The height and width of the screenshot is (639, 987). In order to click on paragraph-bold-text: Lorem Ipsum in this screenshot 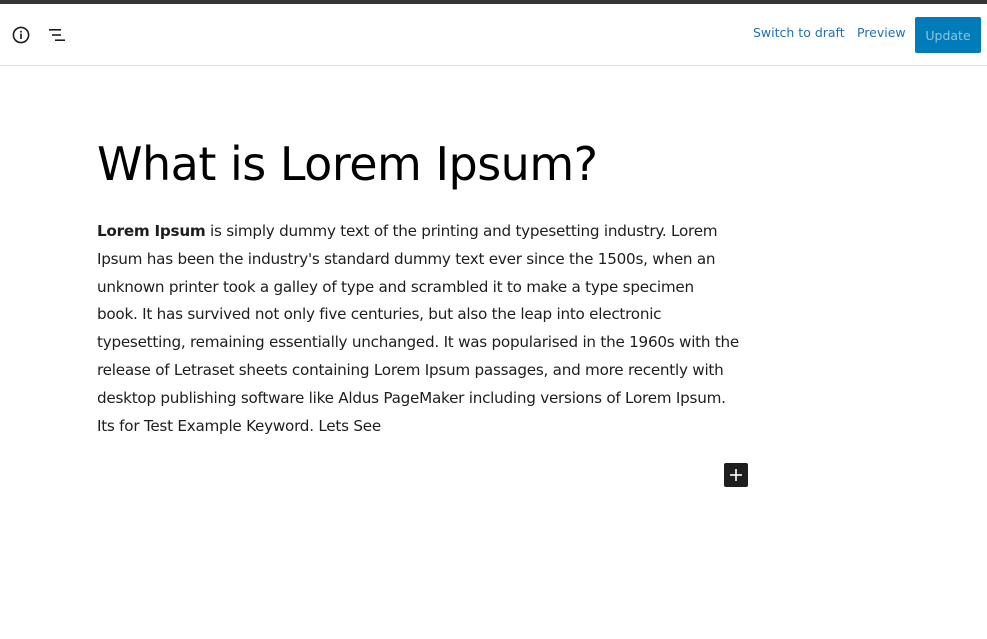, I will do `click(151, 231)`.